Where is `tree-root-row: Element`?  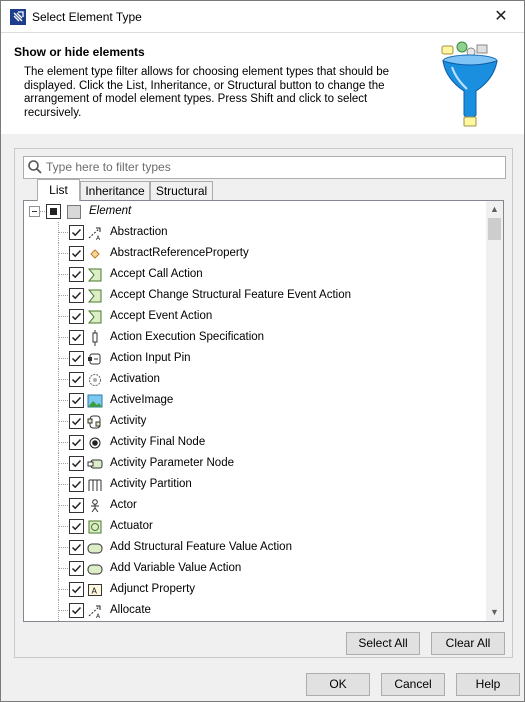
tree-root-row: Element is located at coordinates (254, 211).